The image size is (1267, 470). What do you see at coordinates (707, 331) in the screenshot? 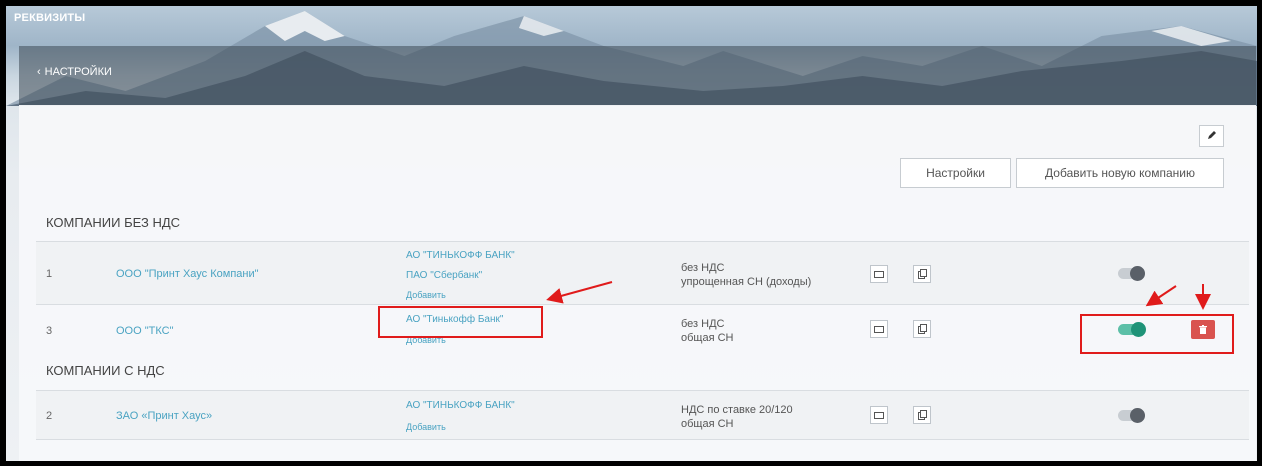
I see `tax-info: без НДС общая СН` at bounding box center [707, 331].